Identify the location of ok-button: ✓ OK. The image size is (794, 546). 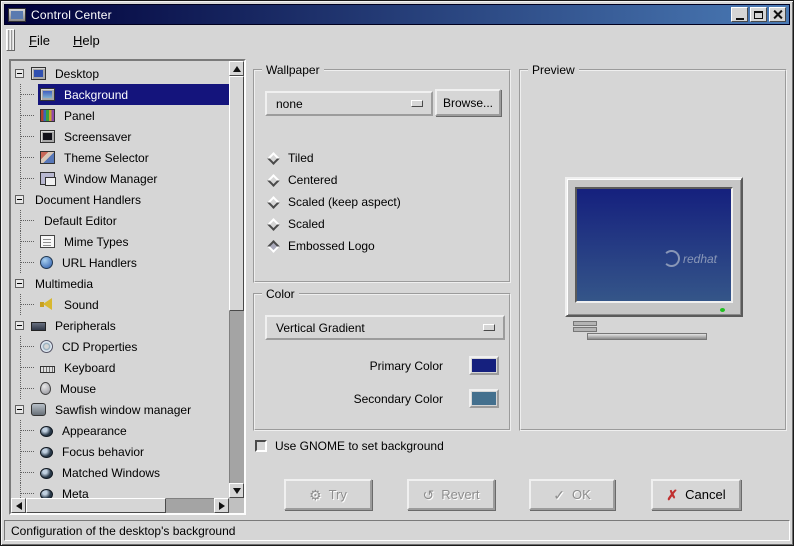
(572, 494).